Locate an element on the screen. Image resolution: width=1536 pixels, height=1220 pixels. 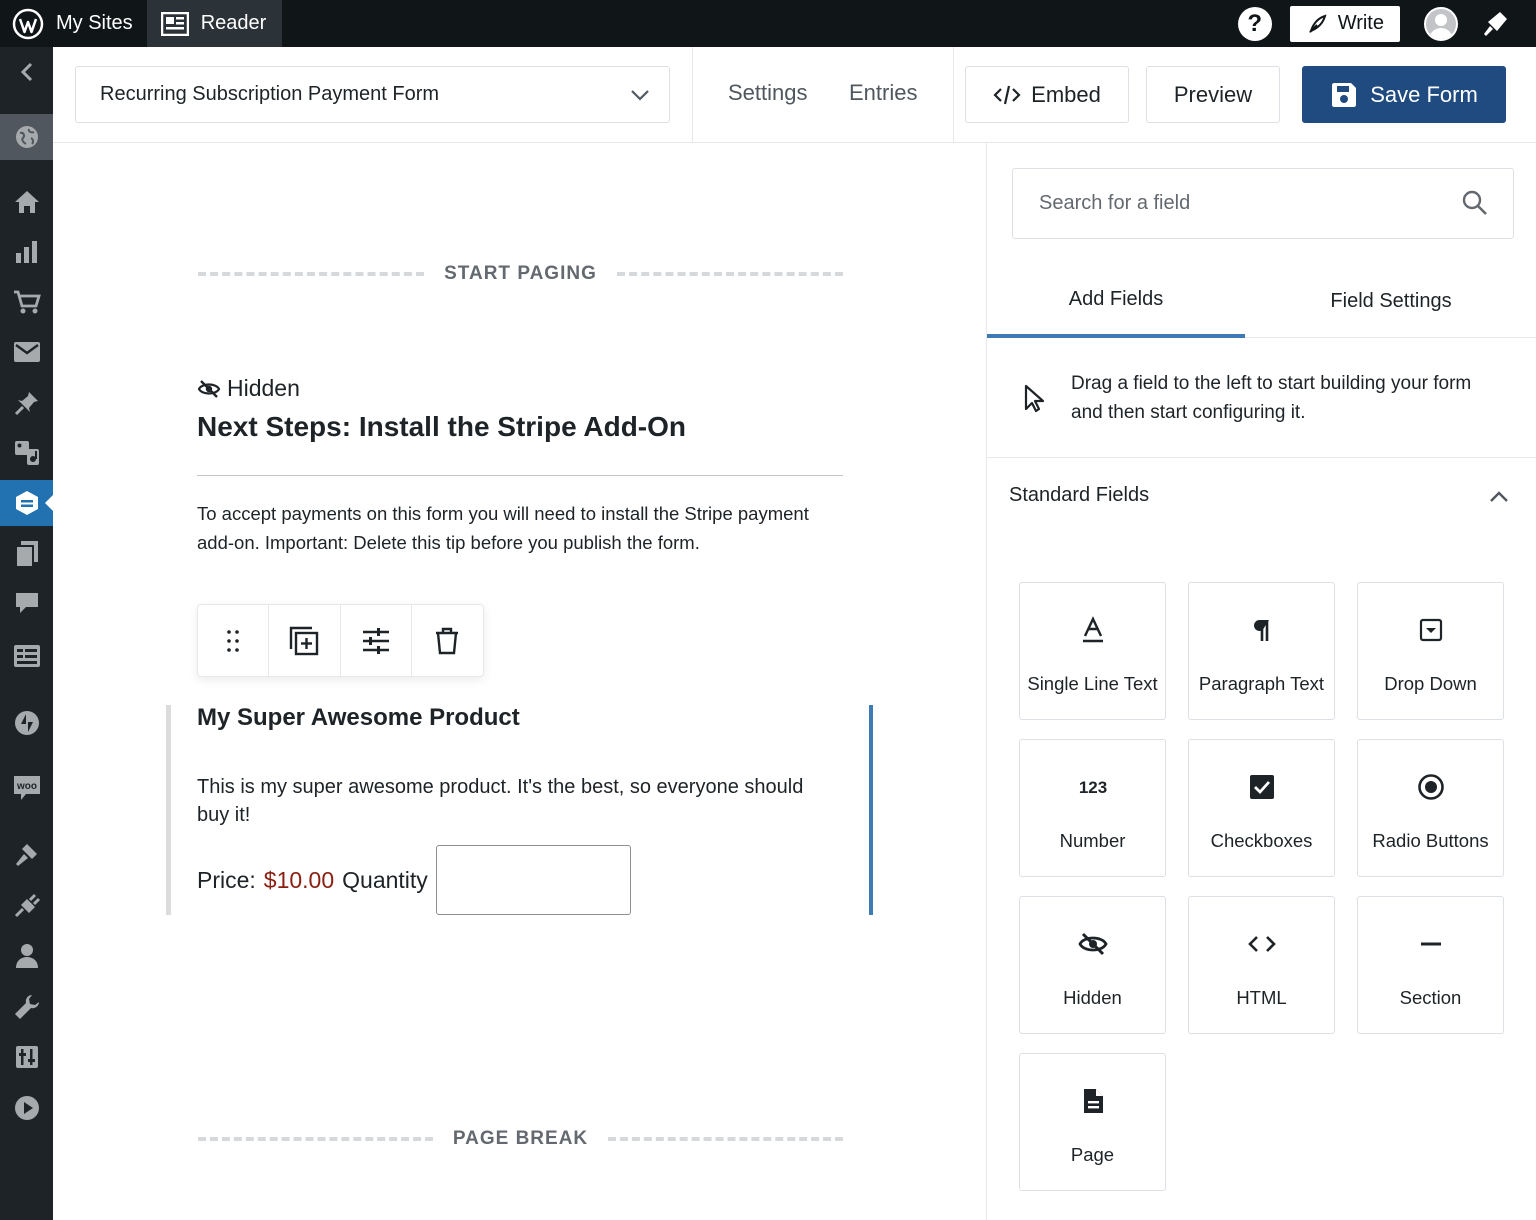
forms-icon is located at coordinates (26, 503).